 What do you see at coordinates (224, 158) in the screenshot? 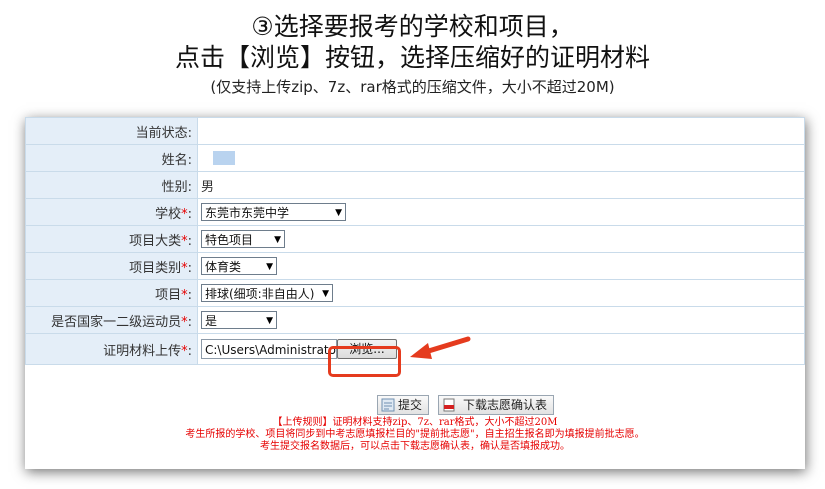
I see `name-redaction` at bounding box center [224, 158].